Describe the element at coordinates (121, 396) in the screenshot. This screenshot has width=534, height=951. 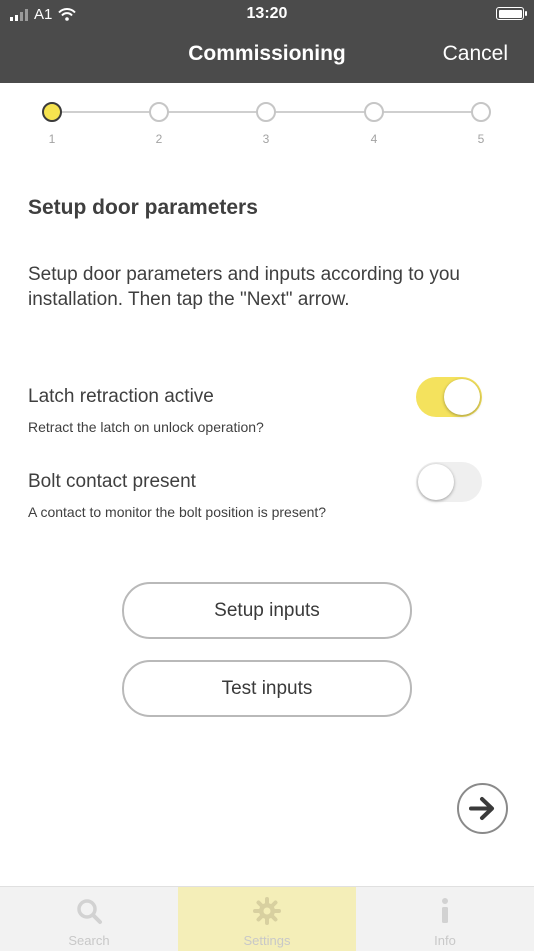
I see `latch-retraction-label: Latch retraction active` at that location.